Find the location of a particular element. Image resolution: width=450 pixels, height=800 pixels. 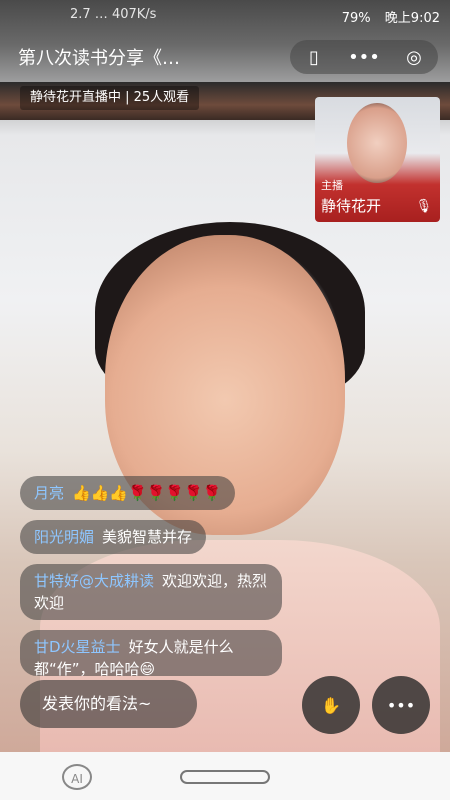

home-indicator is located at coordinates (225, 777).